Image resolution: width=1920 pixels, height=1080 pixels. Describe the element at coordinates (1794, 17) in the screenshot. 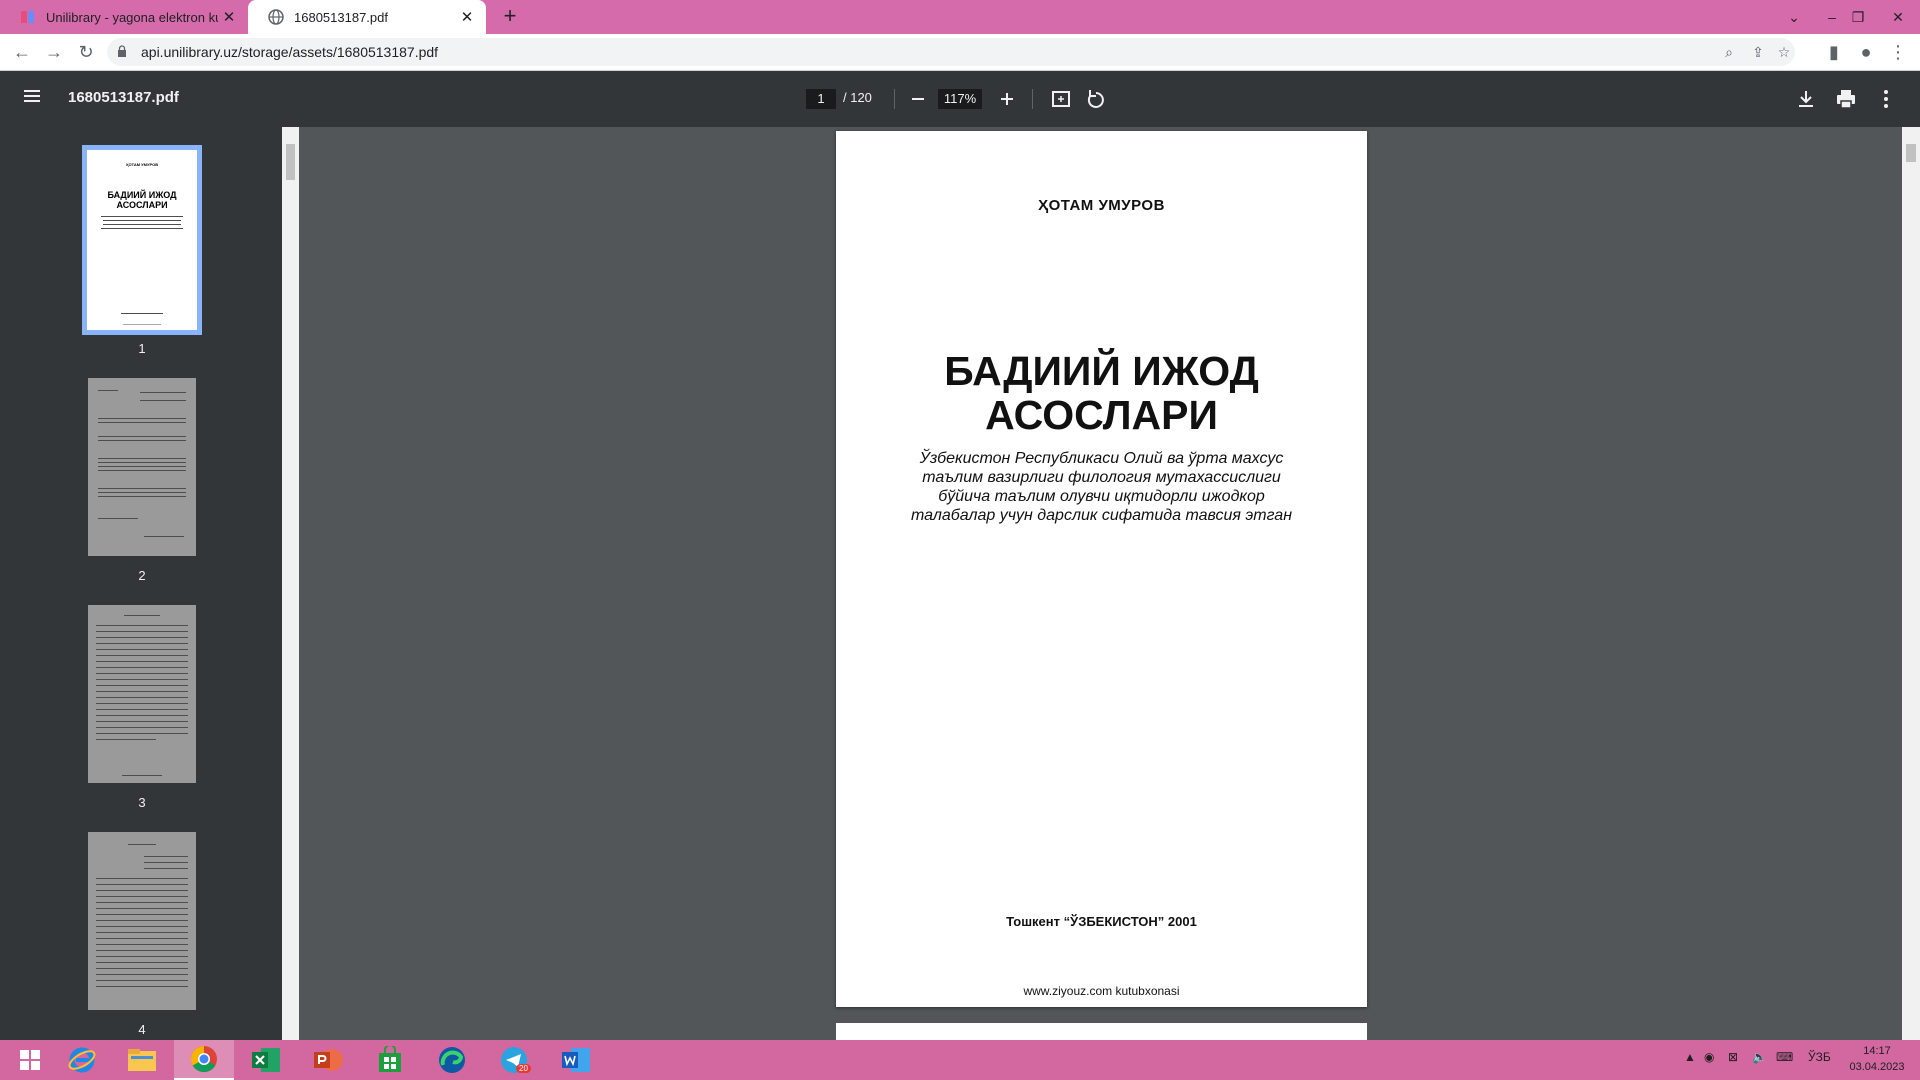

I see `tab-search-icon: ⌄` at that location.